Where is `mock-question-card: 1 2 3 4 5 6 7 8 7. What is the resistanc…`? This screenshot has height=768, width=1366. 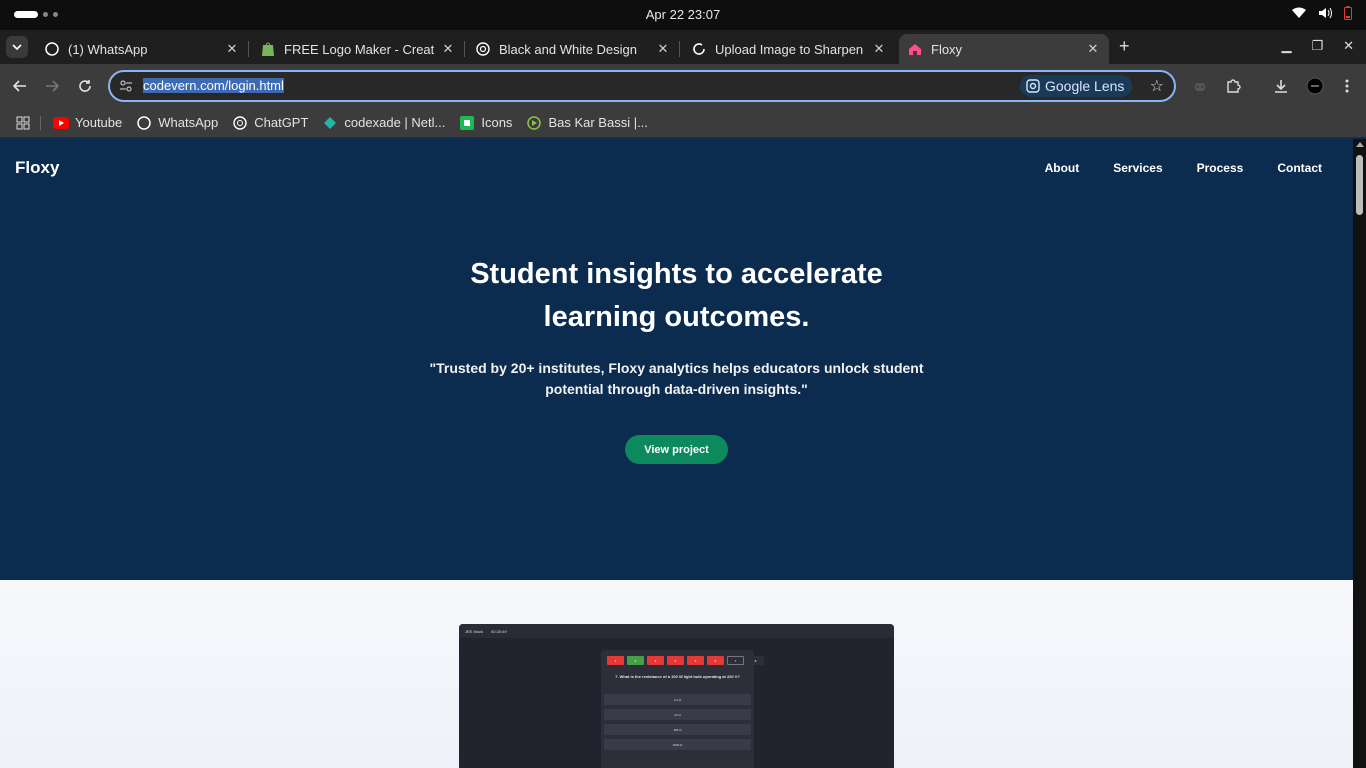
mock-question-card: 1 2 3 4 5 6 7 8 7. What is the resistanc… is located at coordinates (682, 709).